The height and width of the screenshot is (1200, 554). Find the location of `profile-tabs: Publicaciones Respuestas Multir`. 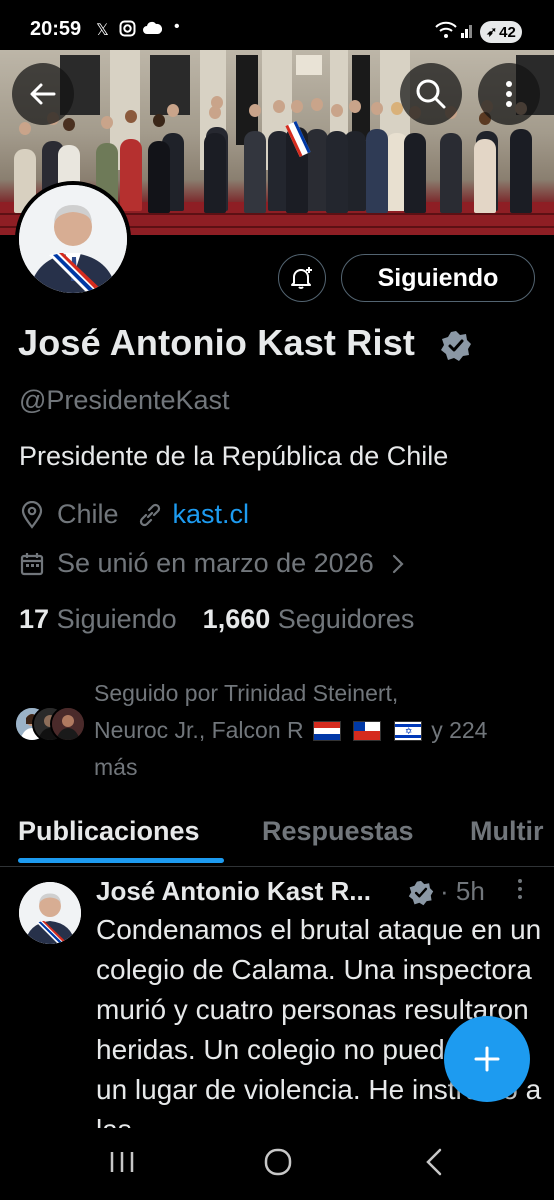

profile-tabs: Publicaciones Respuestas Multir is located at coordinates (277, 833).